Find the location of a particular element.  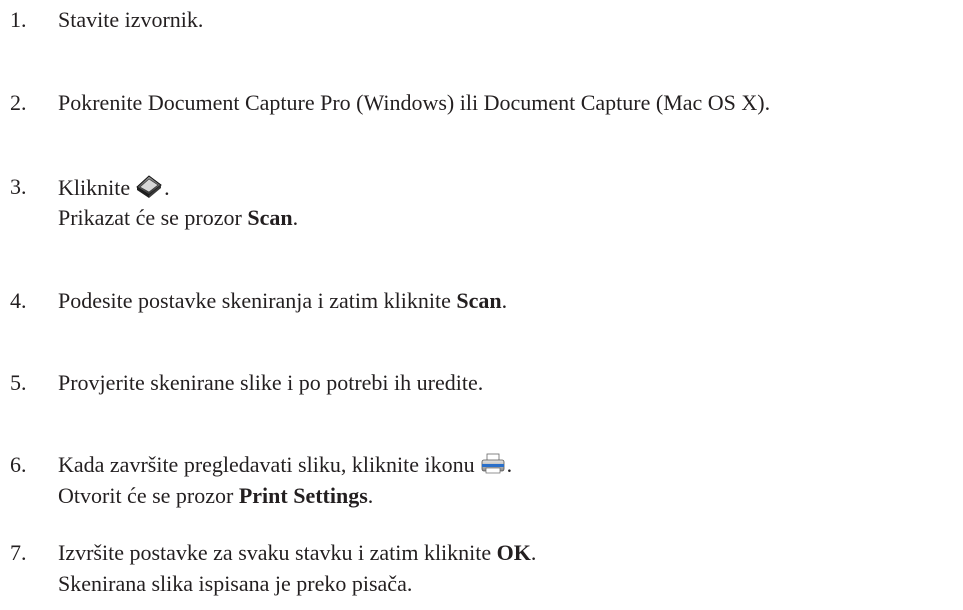

step-number: 4. is located at coordinates (18, 300).